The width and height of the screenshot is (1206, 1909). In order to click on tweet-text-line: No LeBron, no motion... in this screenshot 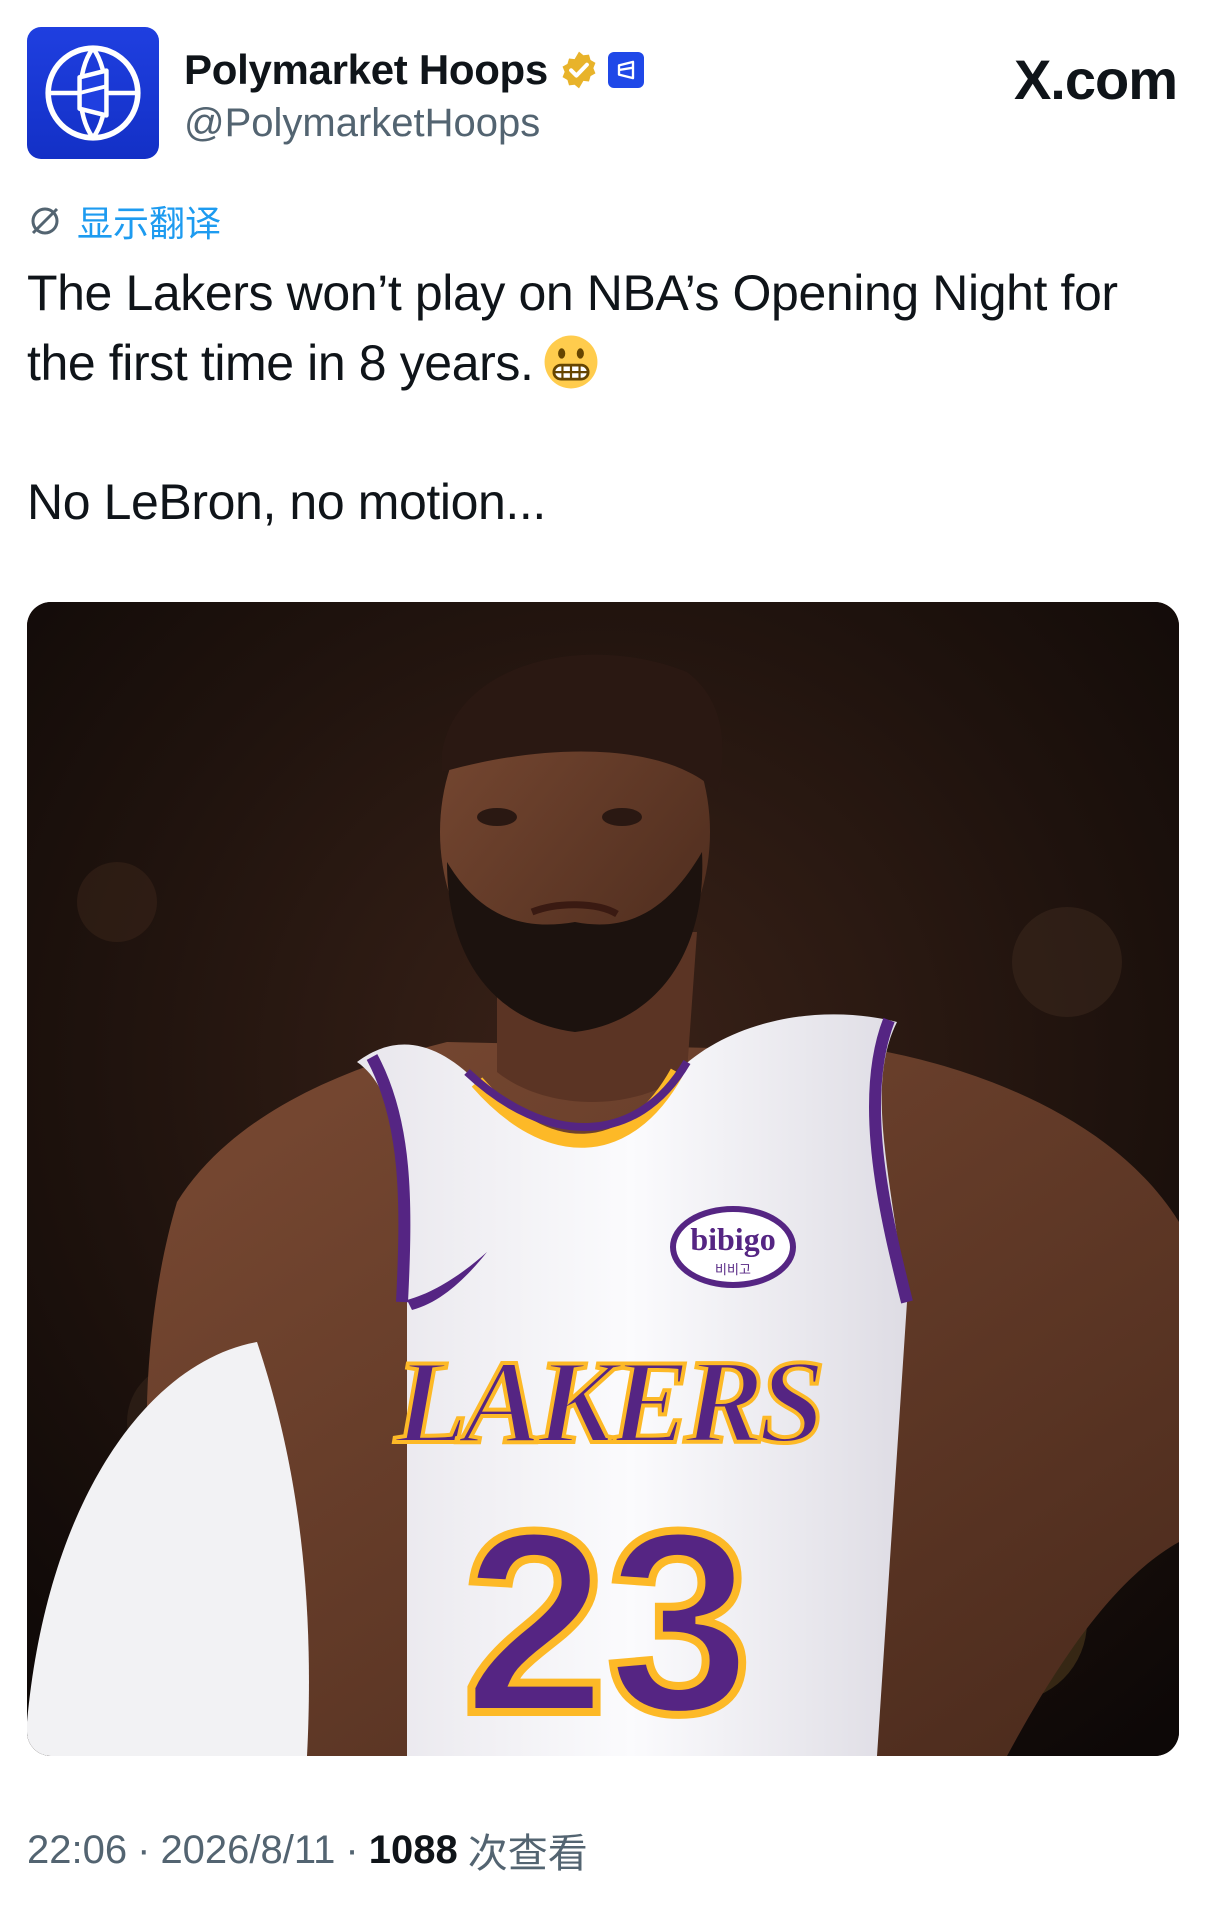, I will do `click(286, 502)`.